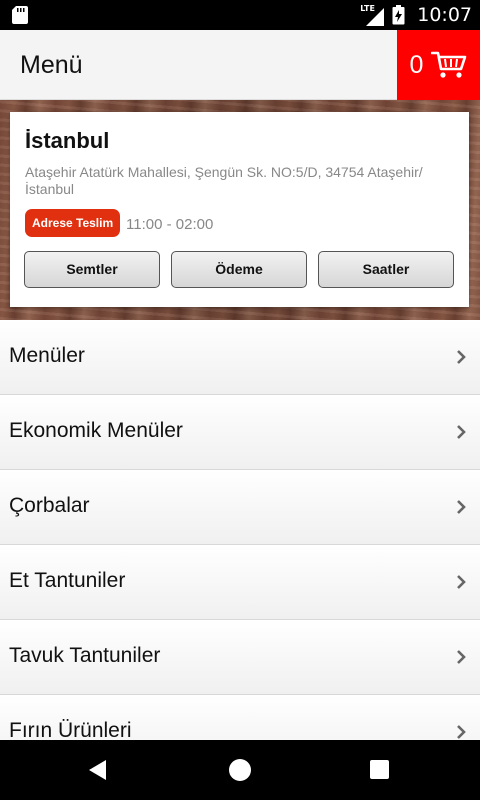  I want to click on menu-item-label: Tavuk Tantuniler, so click(85, 655).